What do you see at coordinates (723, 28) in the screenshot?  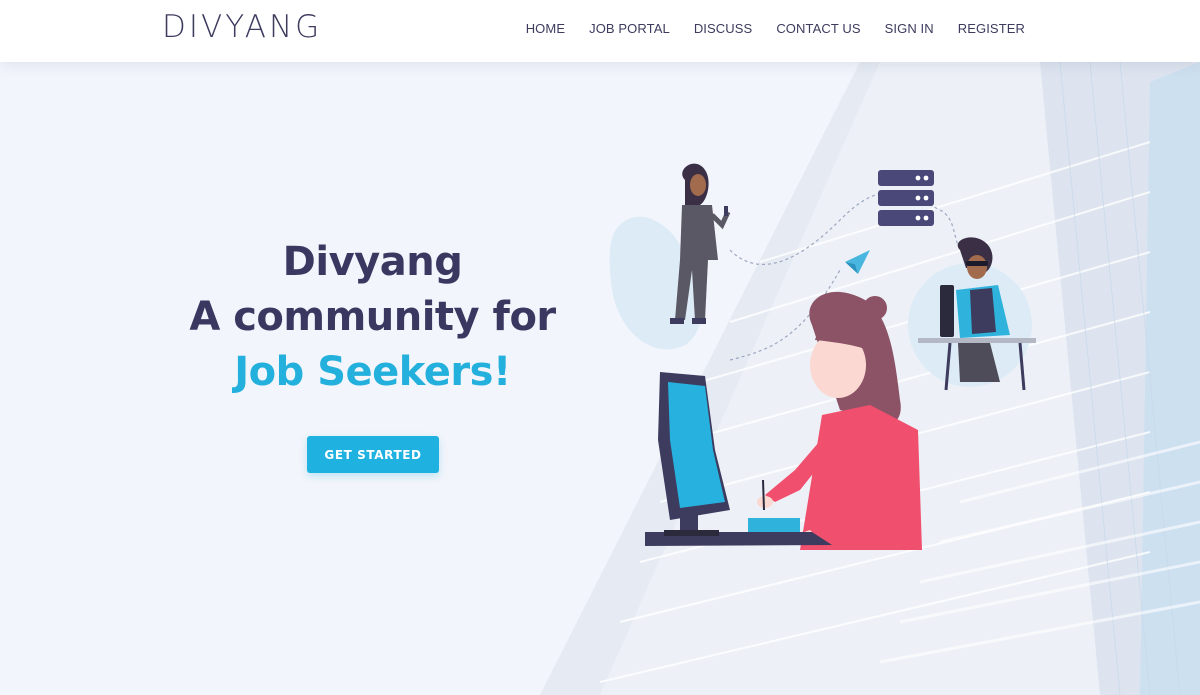 I see `nav-discuss: DISCUSS` at bounding box center [723, 28].